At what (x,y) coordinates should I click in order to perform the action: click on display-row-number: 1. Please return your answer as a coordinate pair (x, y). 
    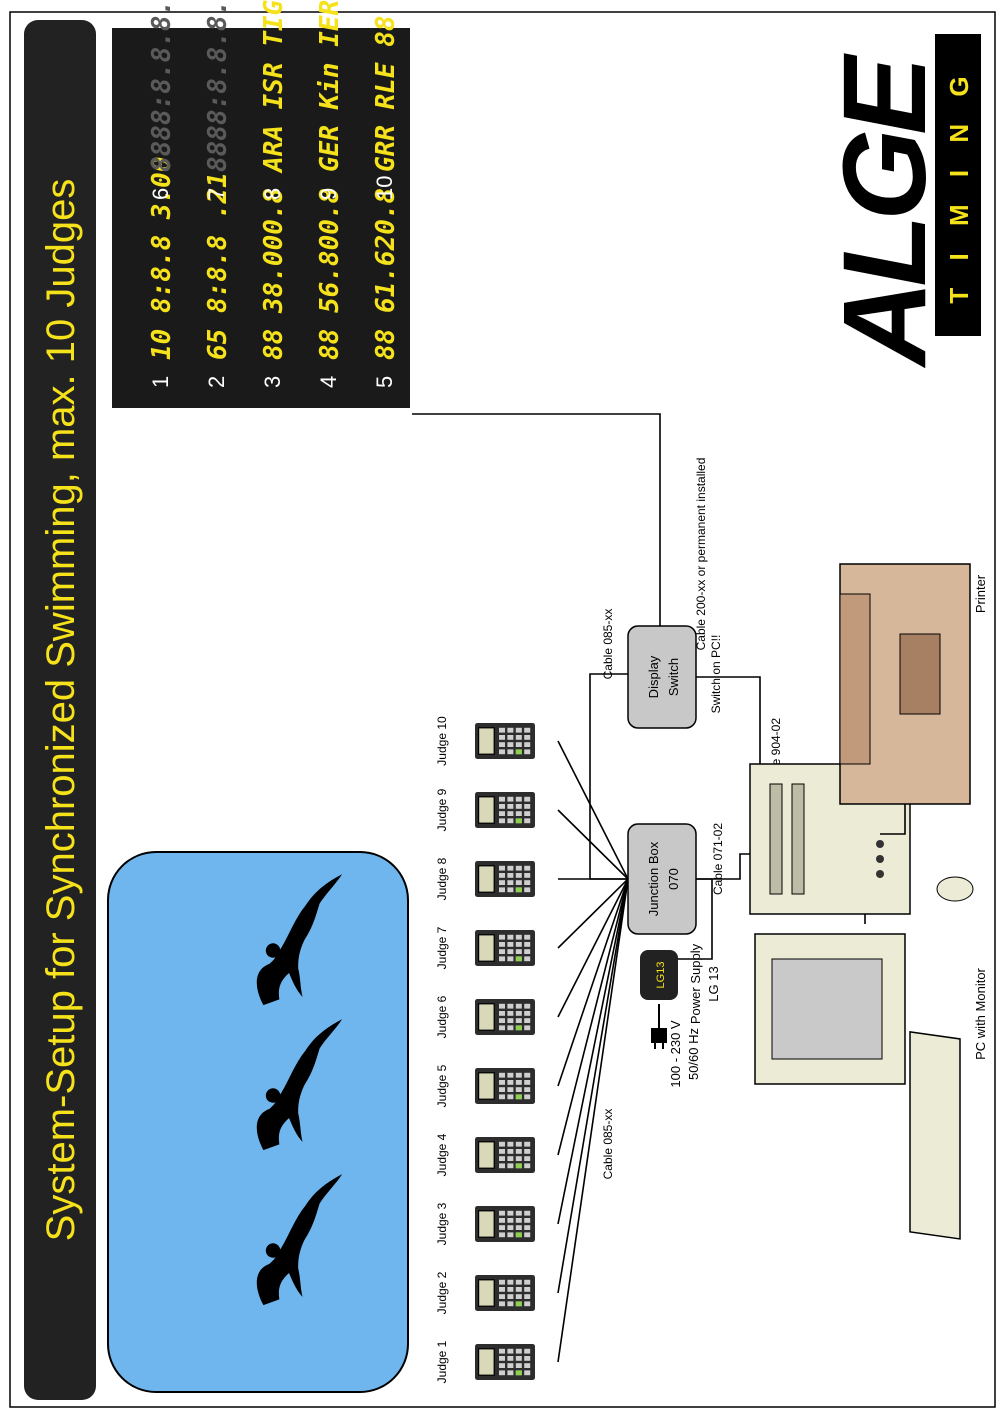
    Looking at the image, I should click on (160, 382).